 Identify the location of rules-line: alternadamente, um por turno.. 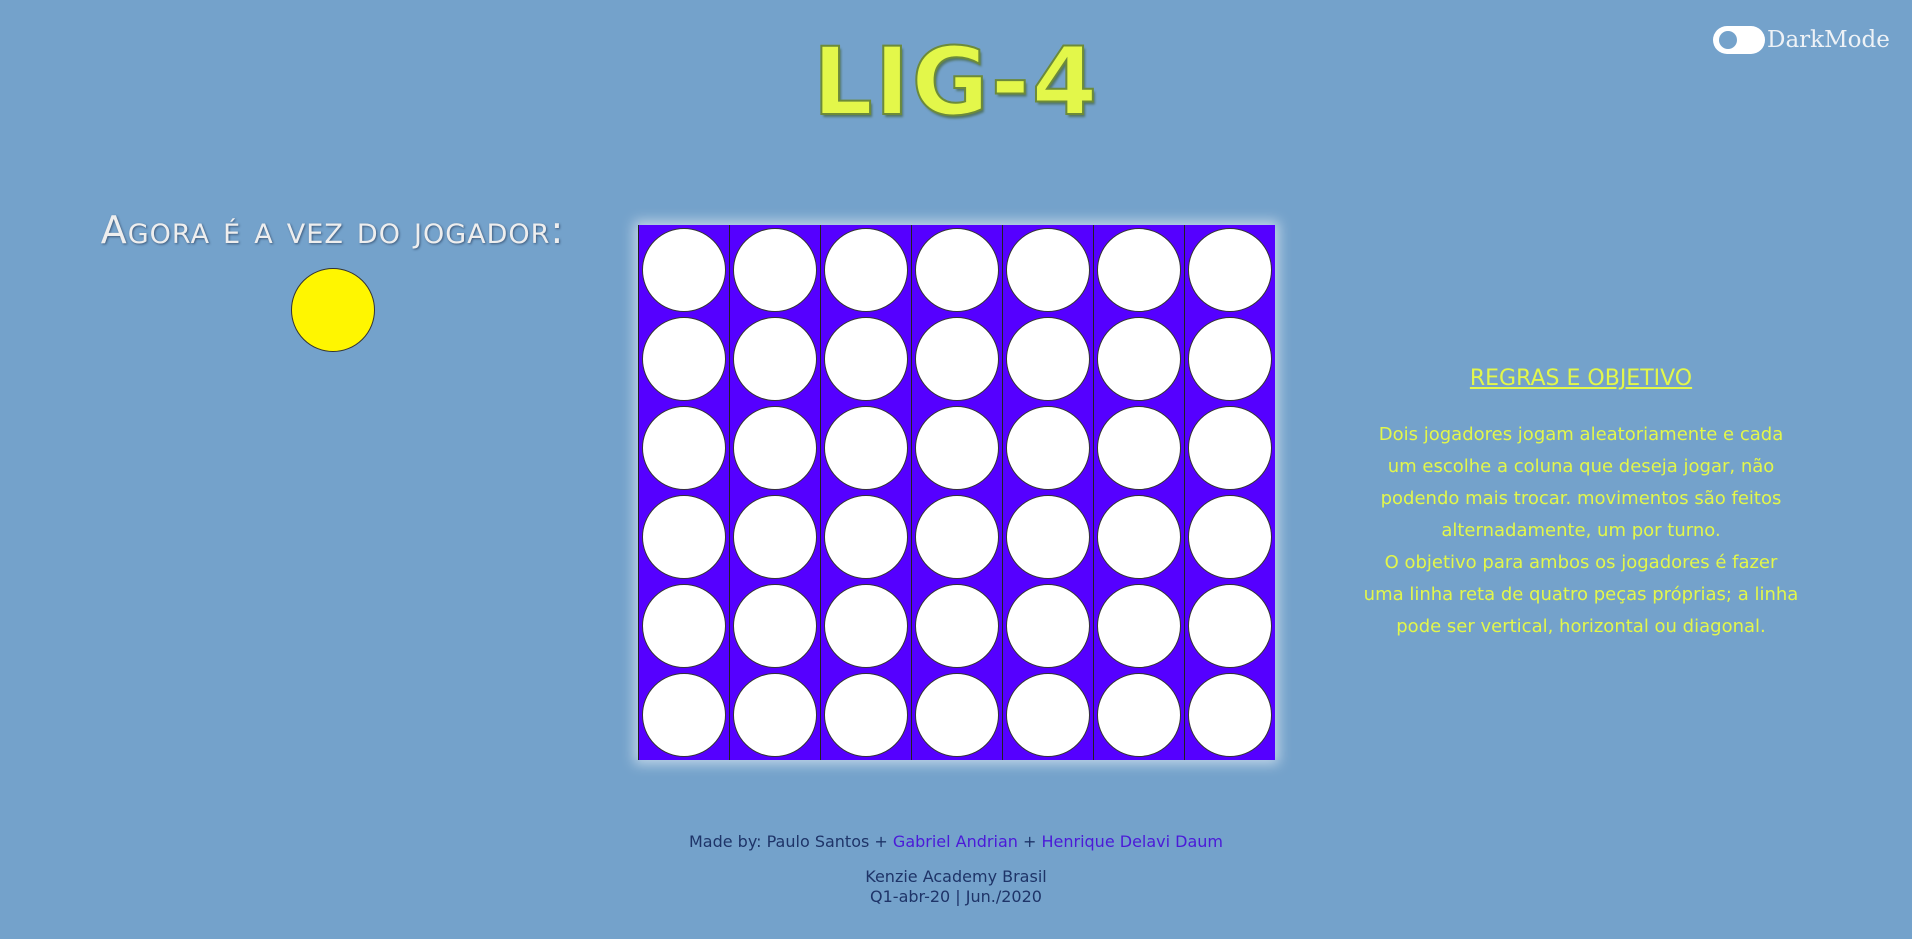
(1581, 530).